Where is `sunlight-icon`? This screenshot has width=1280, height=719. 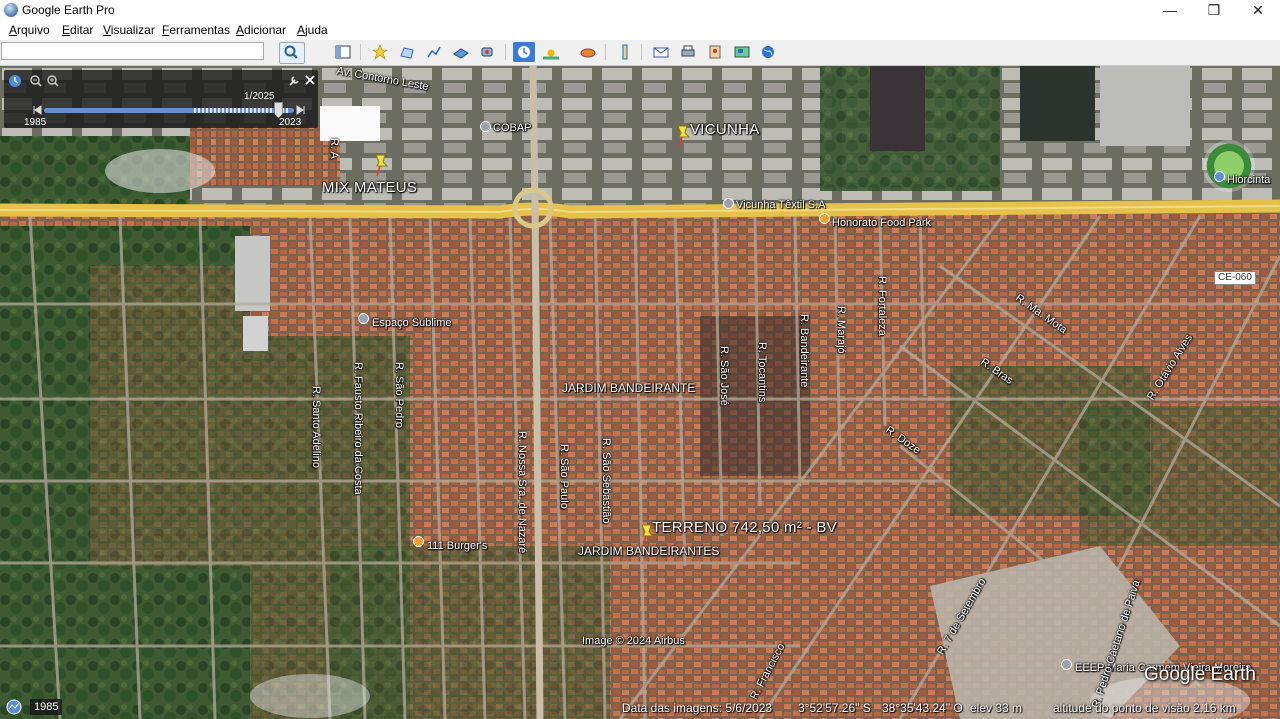 sunlight-icon is located at coordinates (551, 54).